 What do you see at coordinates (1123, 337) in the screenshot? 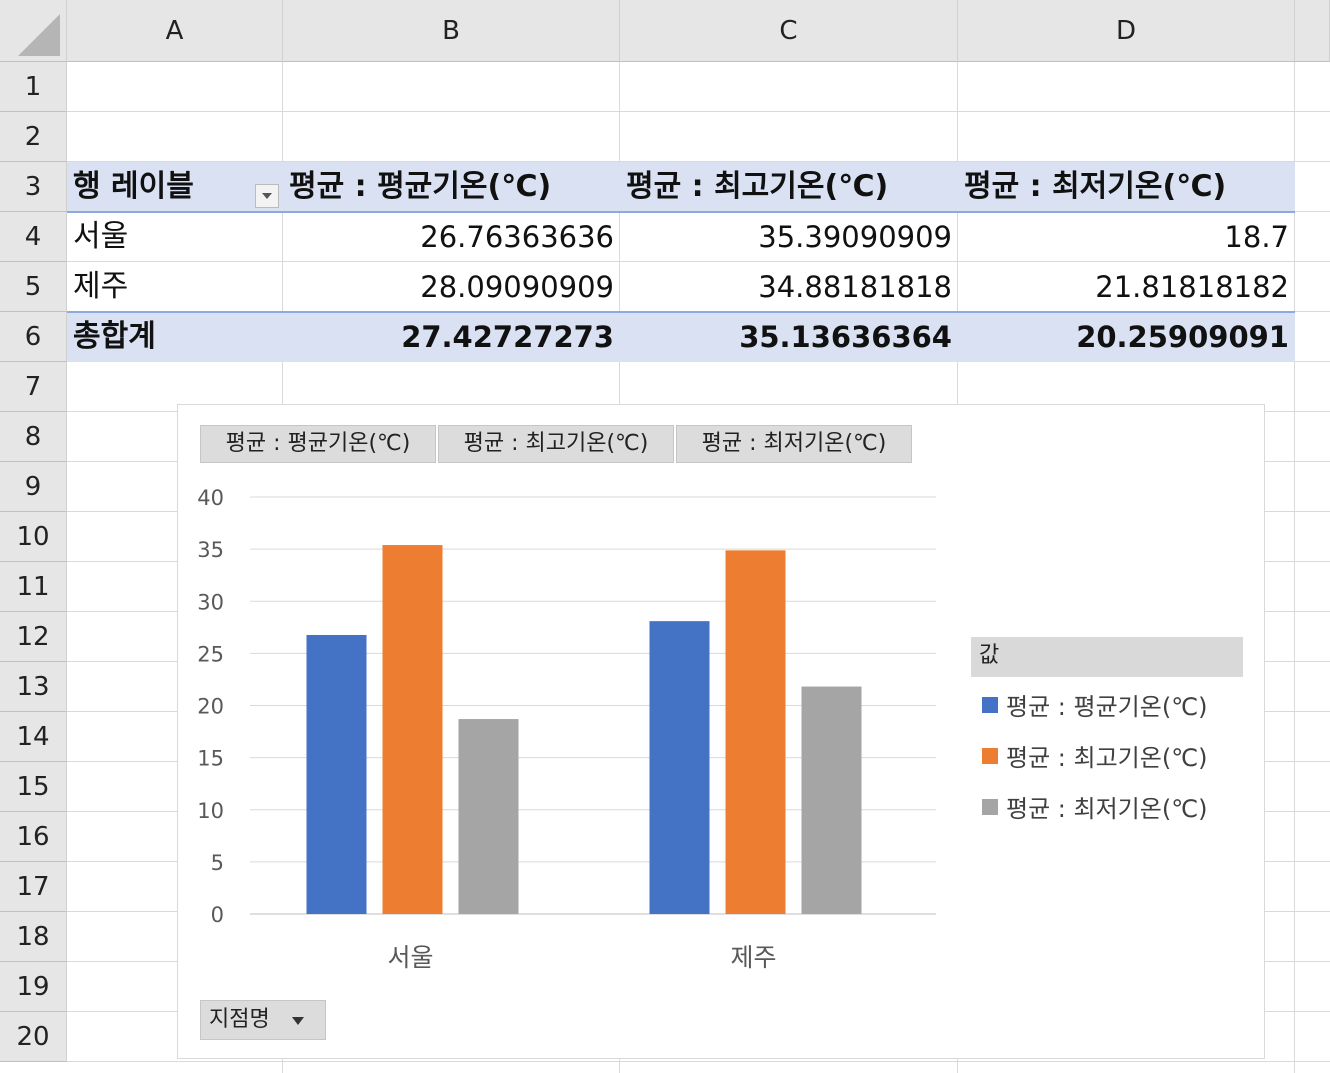
I see `pivot-total-min: 20.25909091` at bounding box center [1123, 337].